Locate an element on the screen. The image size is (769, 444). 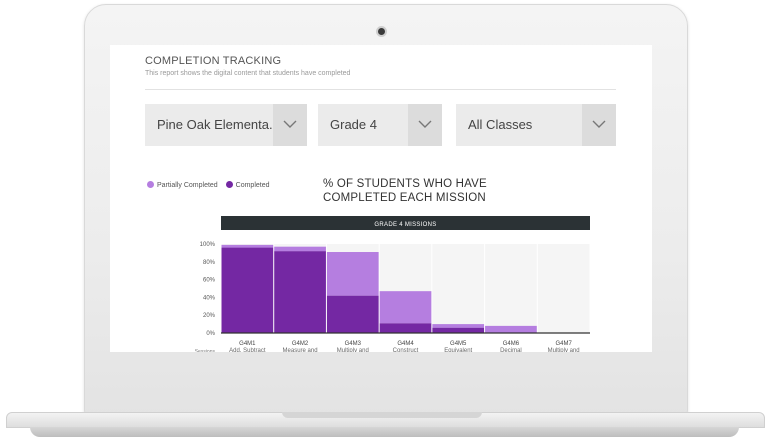
y-tick-label: 100% is located at coordinates (208, 245).